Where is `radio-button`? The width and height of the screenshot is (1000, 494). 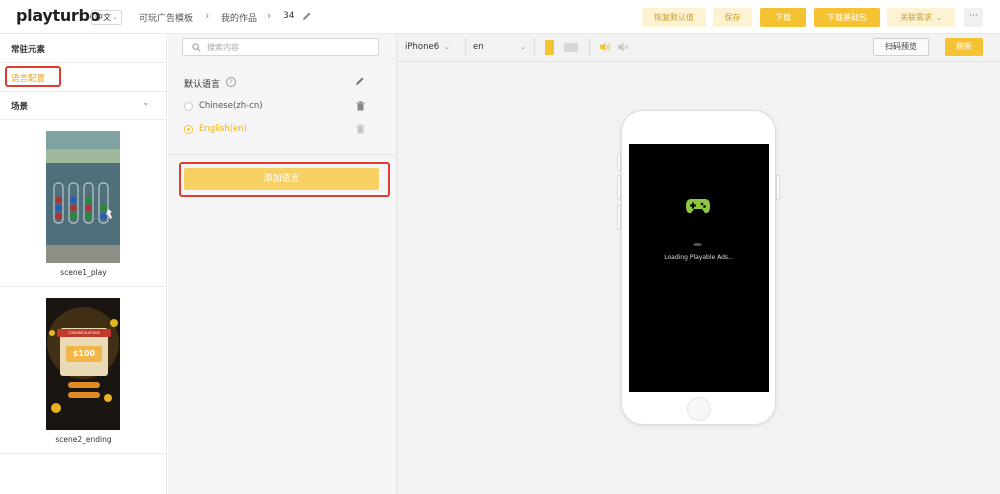
radio-button is located at coordinates (188, 106).